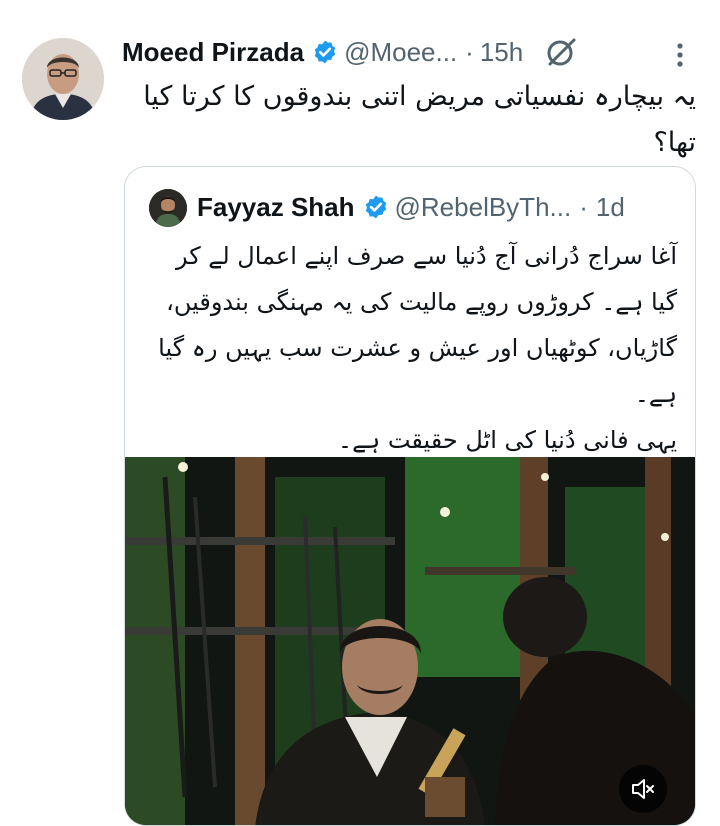 The width and height of the screenshot is (720, 826). I want to click on quoted-author-avatar, so click(168, 208).